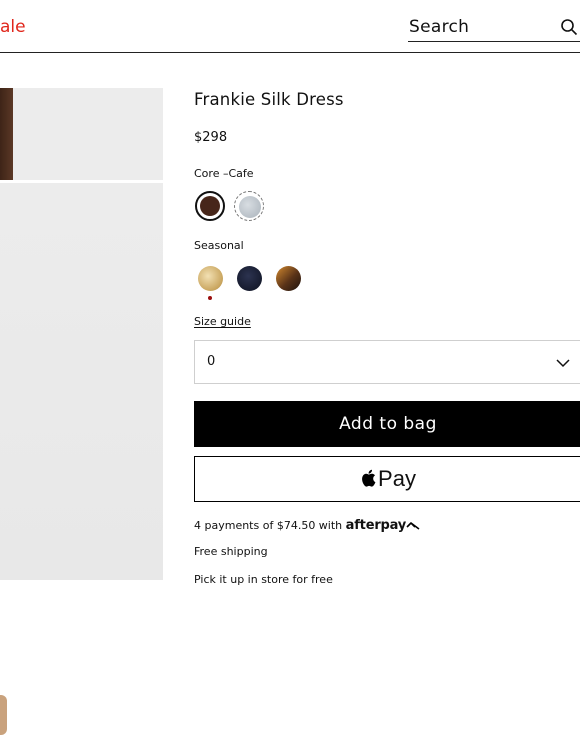 This screenshot has width=580, height=735. Describe the element at coordinates (269, 99) in the screenshot. I see `product-title: Frankie Silk Dress` at that location.